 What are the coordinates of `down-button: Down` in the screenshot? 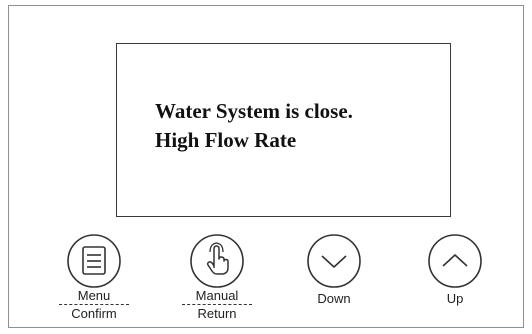 It's located at (334, 278).